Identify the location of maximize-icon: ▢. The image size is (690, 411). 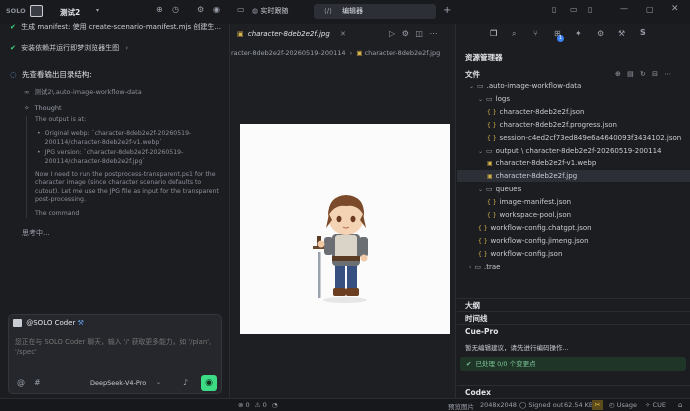
(650, 10).